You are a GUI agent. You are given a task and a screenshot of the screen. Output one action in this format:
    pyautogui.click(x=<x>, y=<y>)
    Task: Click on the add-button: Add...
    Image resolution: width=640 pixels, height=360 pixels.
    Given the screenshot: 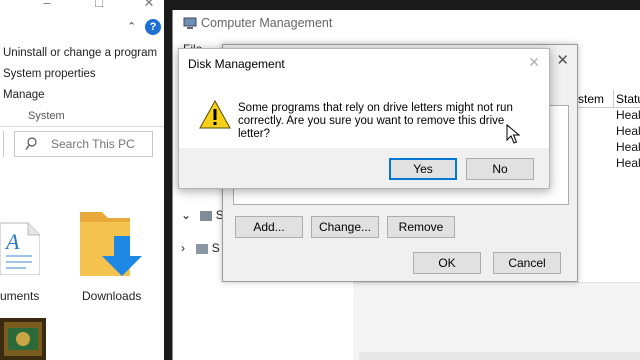 What is the action you would take?
    pyautogui.click(x=269, y=227)
    